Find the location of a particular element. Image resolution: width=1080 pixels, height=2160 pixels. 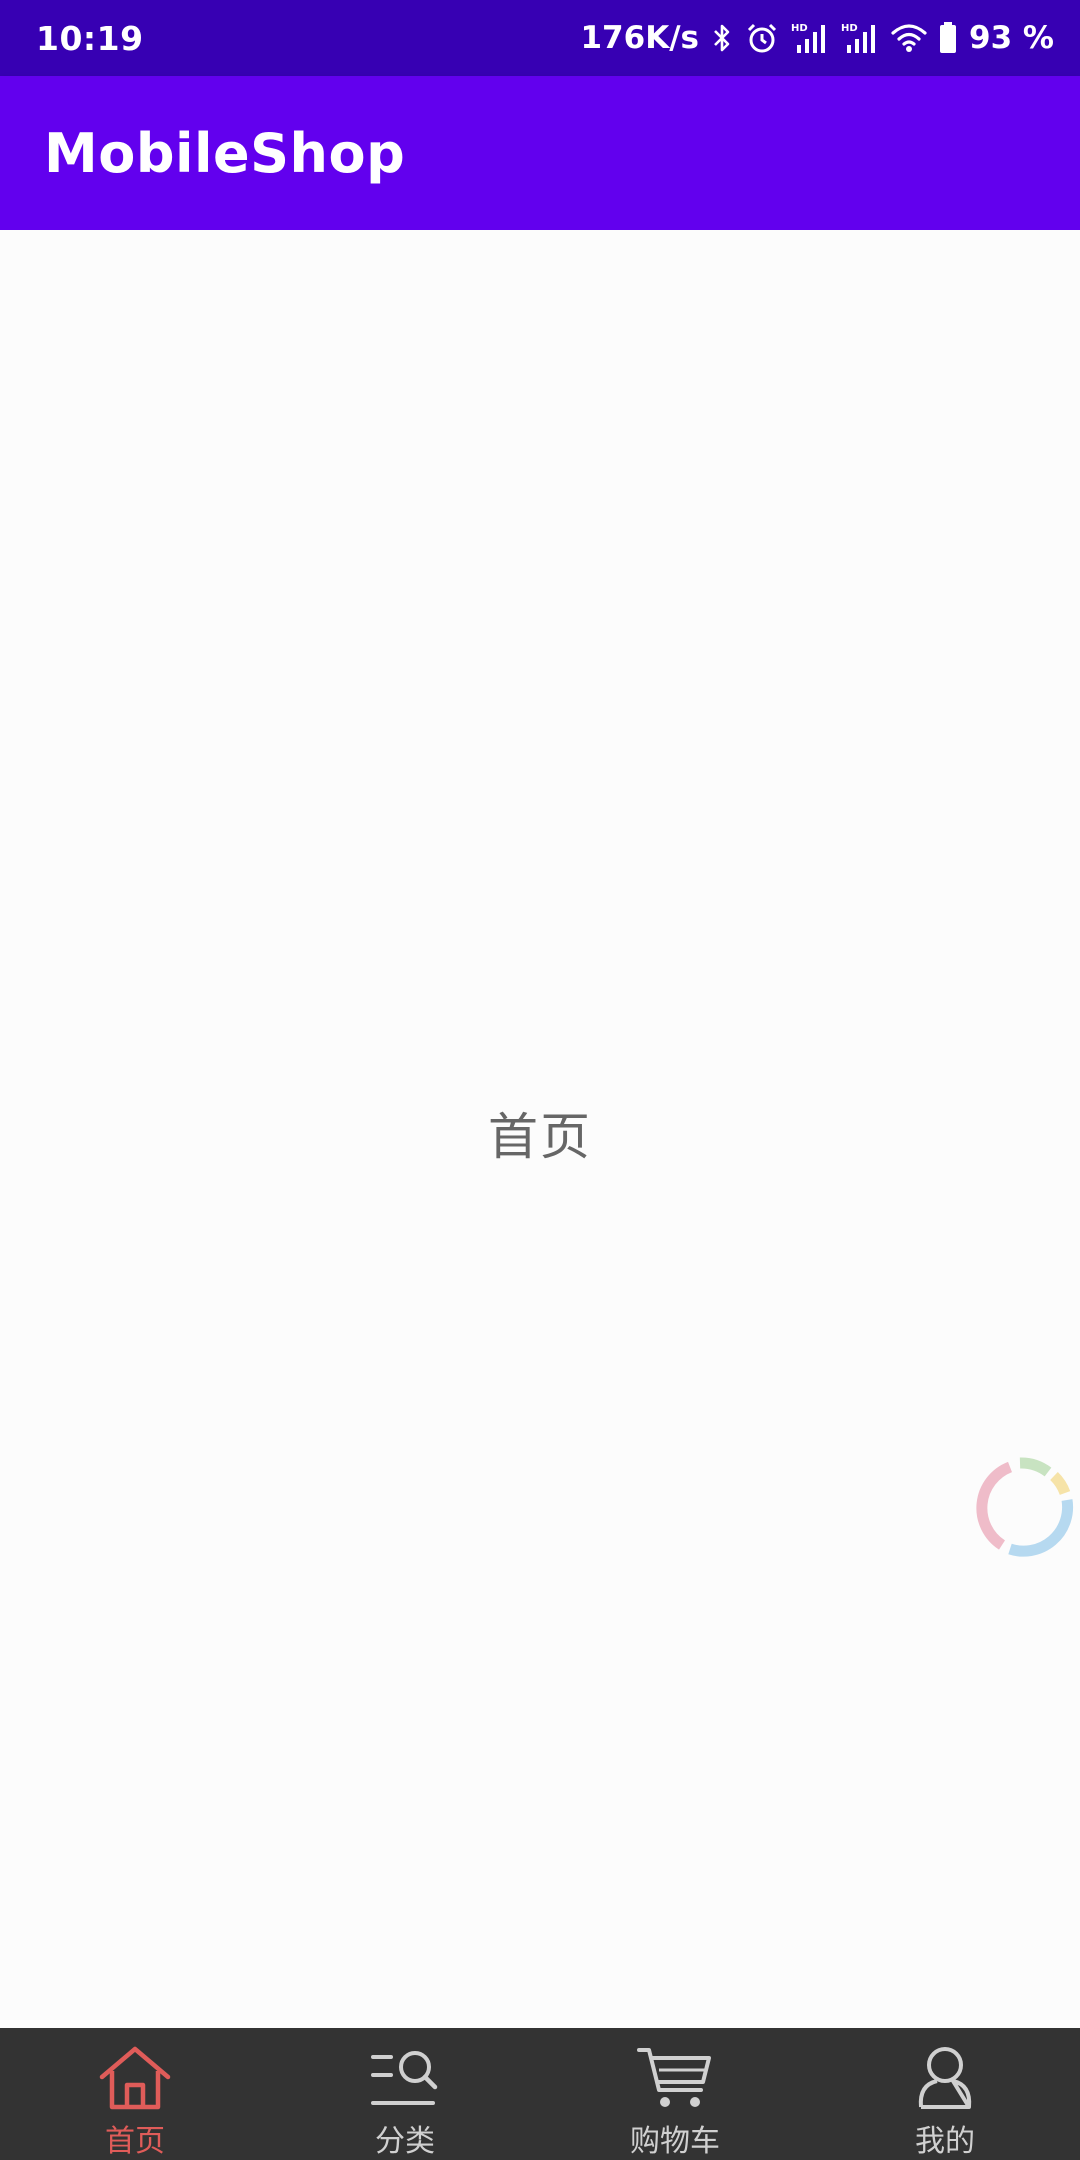

bluetooth-icon is located at coordinates (722, 38).